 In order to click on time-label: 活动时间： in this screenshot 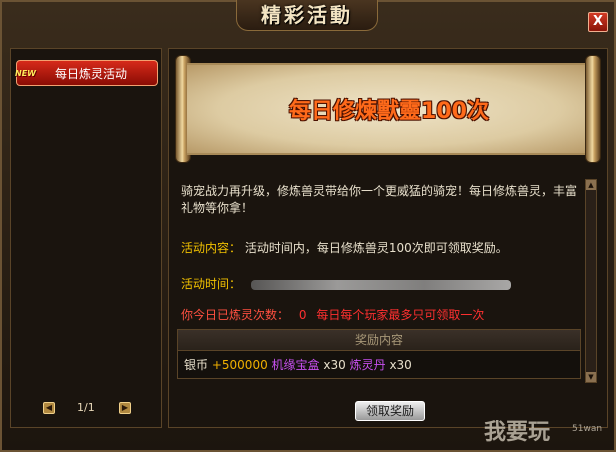, I will do `click(211, 284)`.